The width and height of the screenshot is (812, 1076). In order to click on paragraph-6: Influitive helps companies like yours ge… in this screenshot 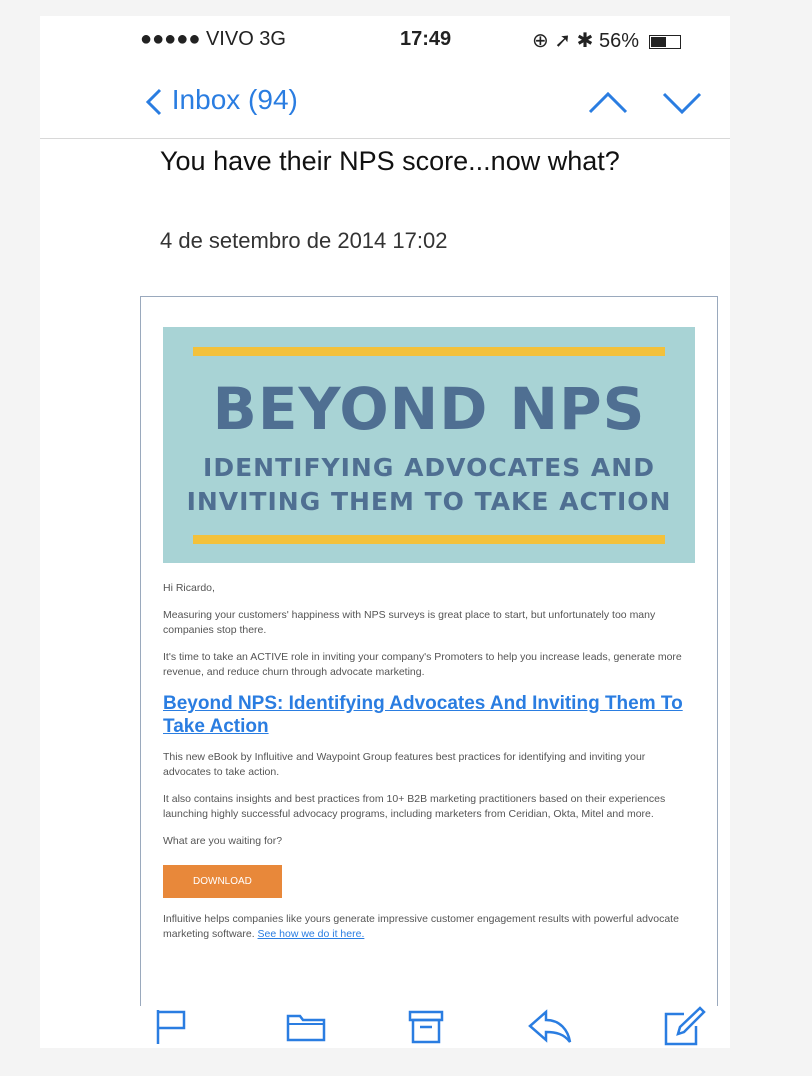, I will do `click(427, 927)`.